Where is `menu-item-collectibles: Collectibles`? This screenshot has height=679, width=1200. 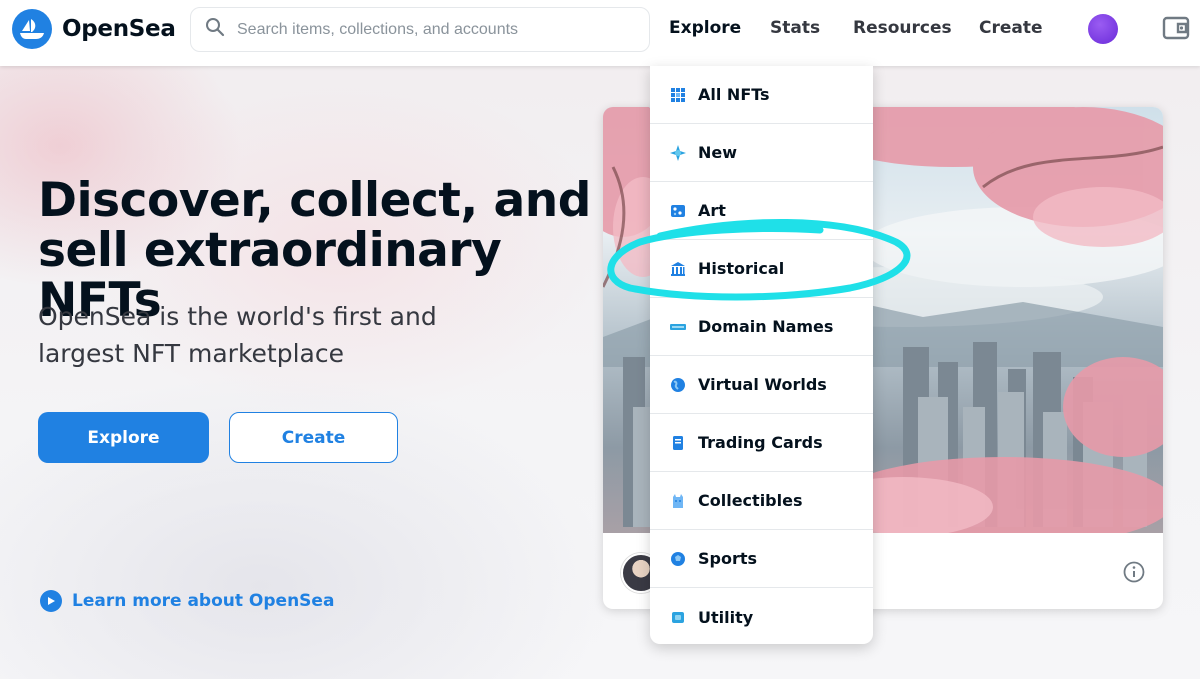
menu-item-collectibles: Collectibles is located at coordinates (761, 501).